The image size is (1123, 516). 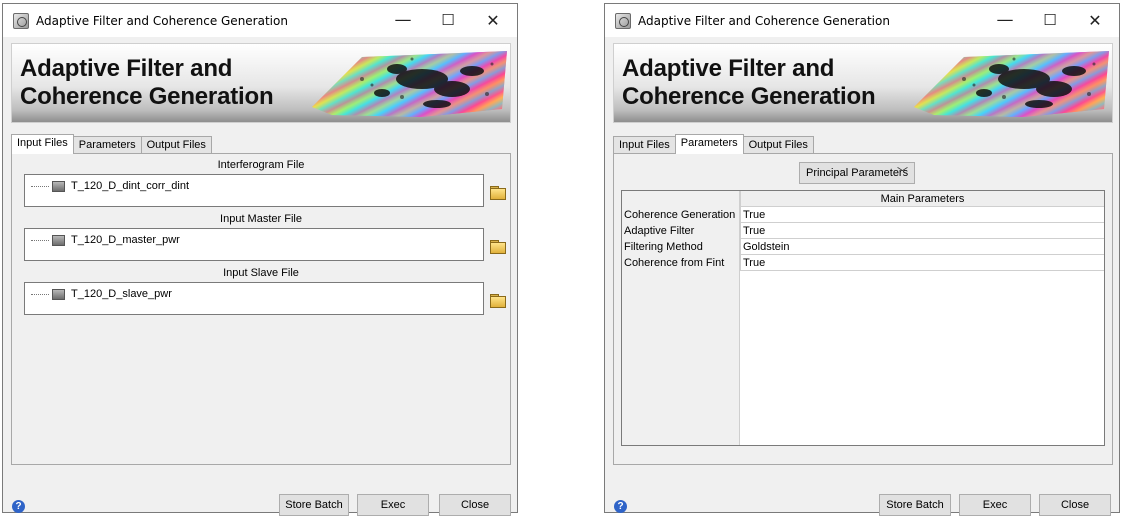 I want to click on file-item: T_120_D_dint_corr_dint, so click(x=110, y=186).